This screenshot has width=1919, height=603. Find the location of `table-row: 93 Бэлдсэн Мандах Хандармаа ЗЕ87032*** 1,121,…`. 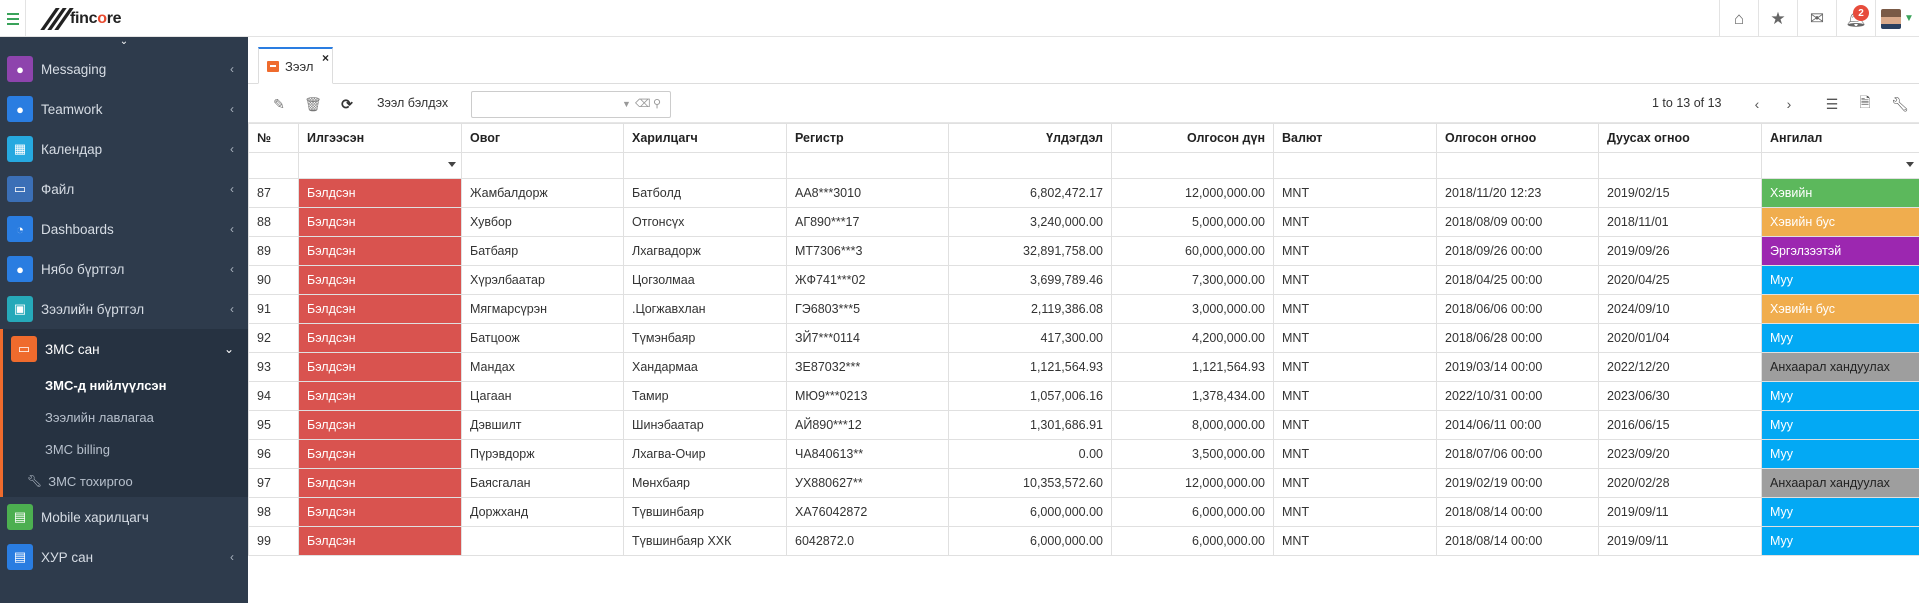

table-row: 93 Бэлдсэн Мандах Хандармаа ЗЕ87032*** 1,121,… is located at coordinates (1083, 367).